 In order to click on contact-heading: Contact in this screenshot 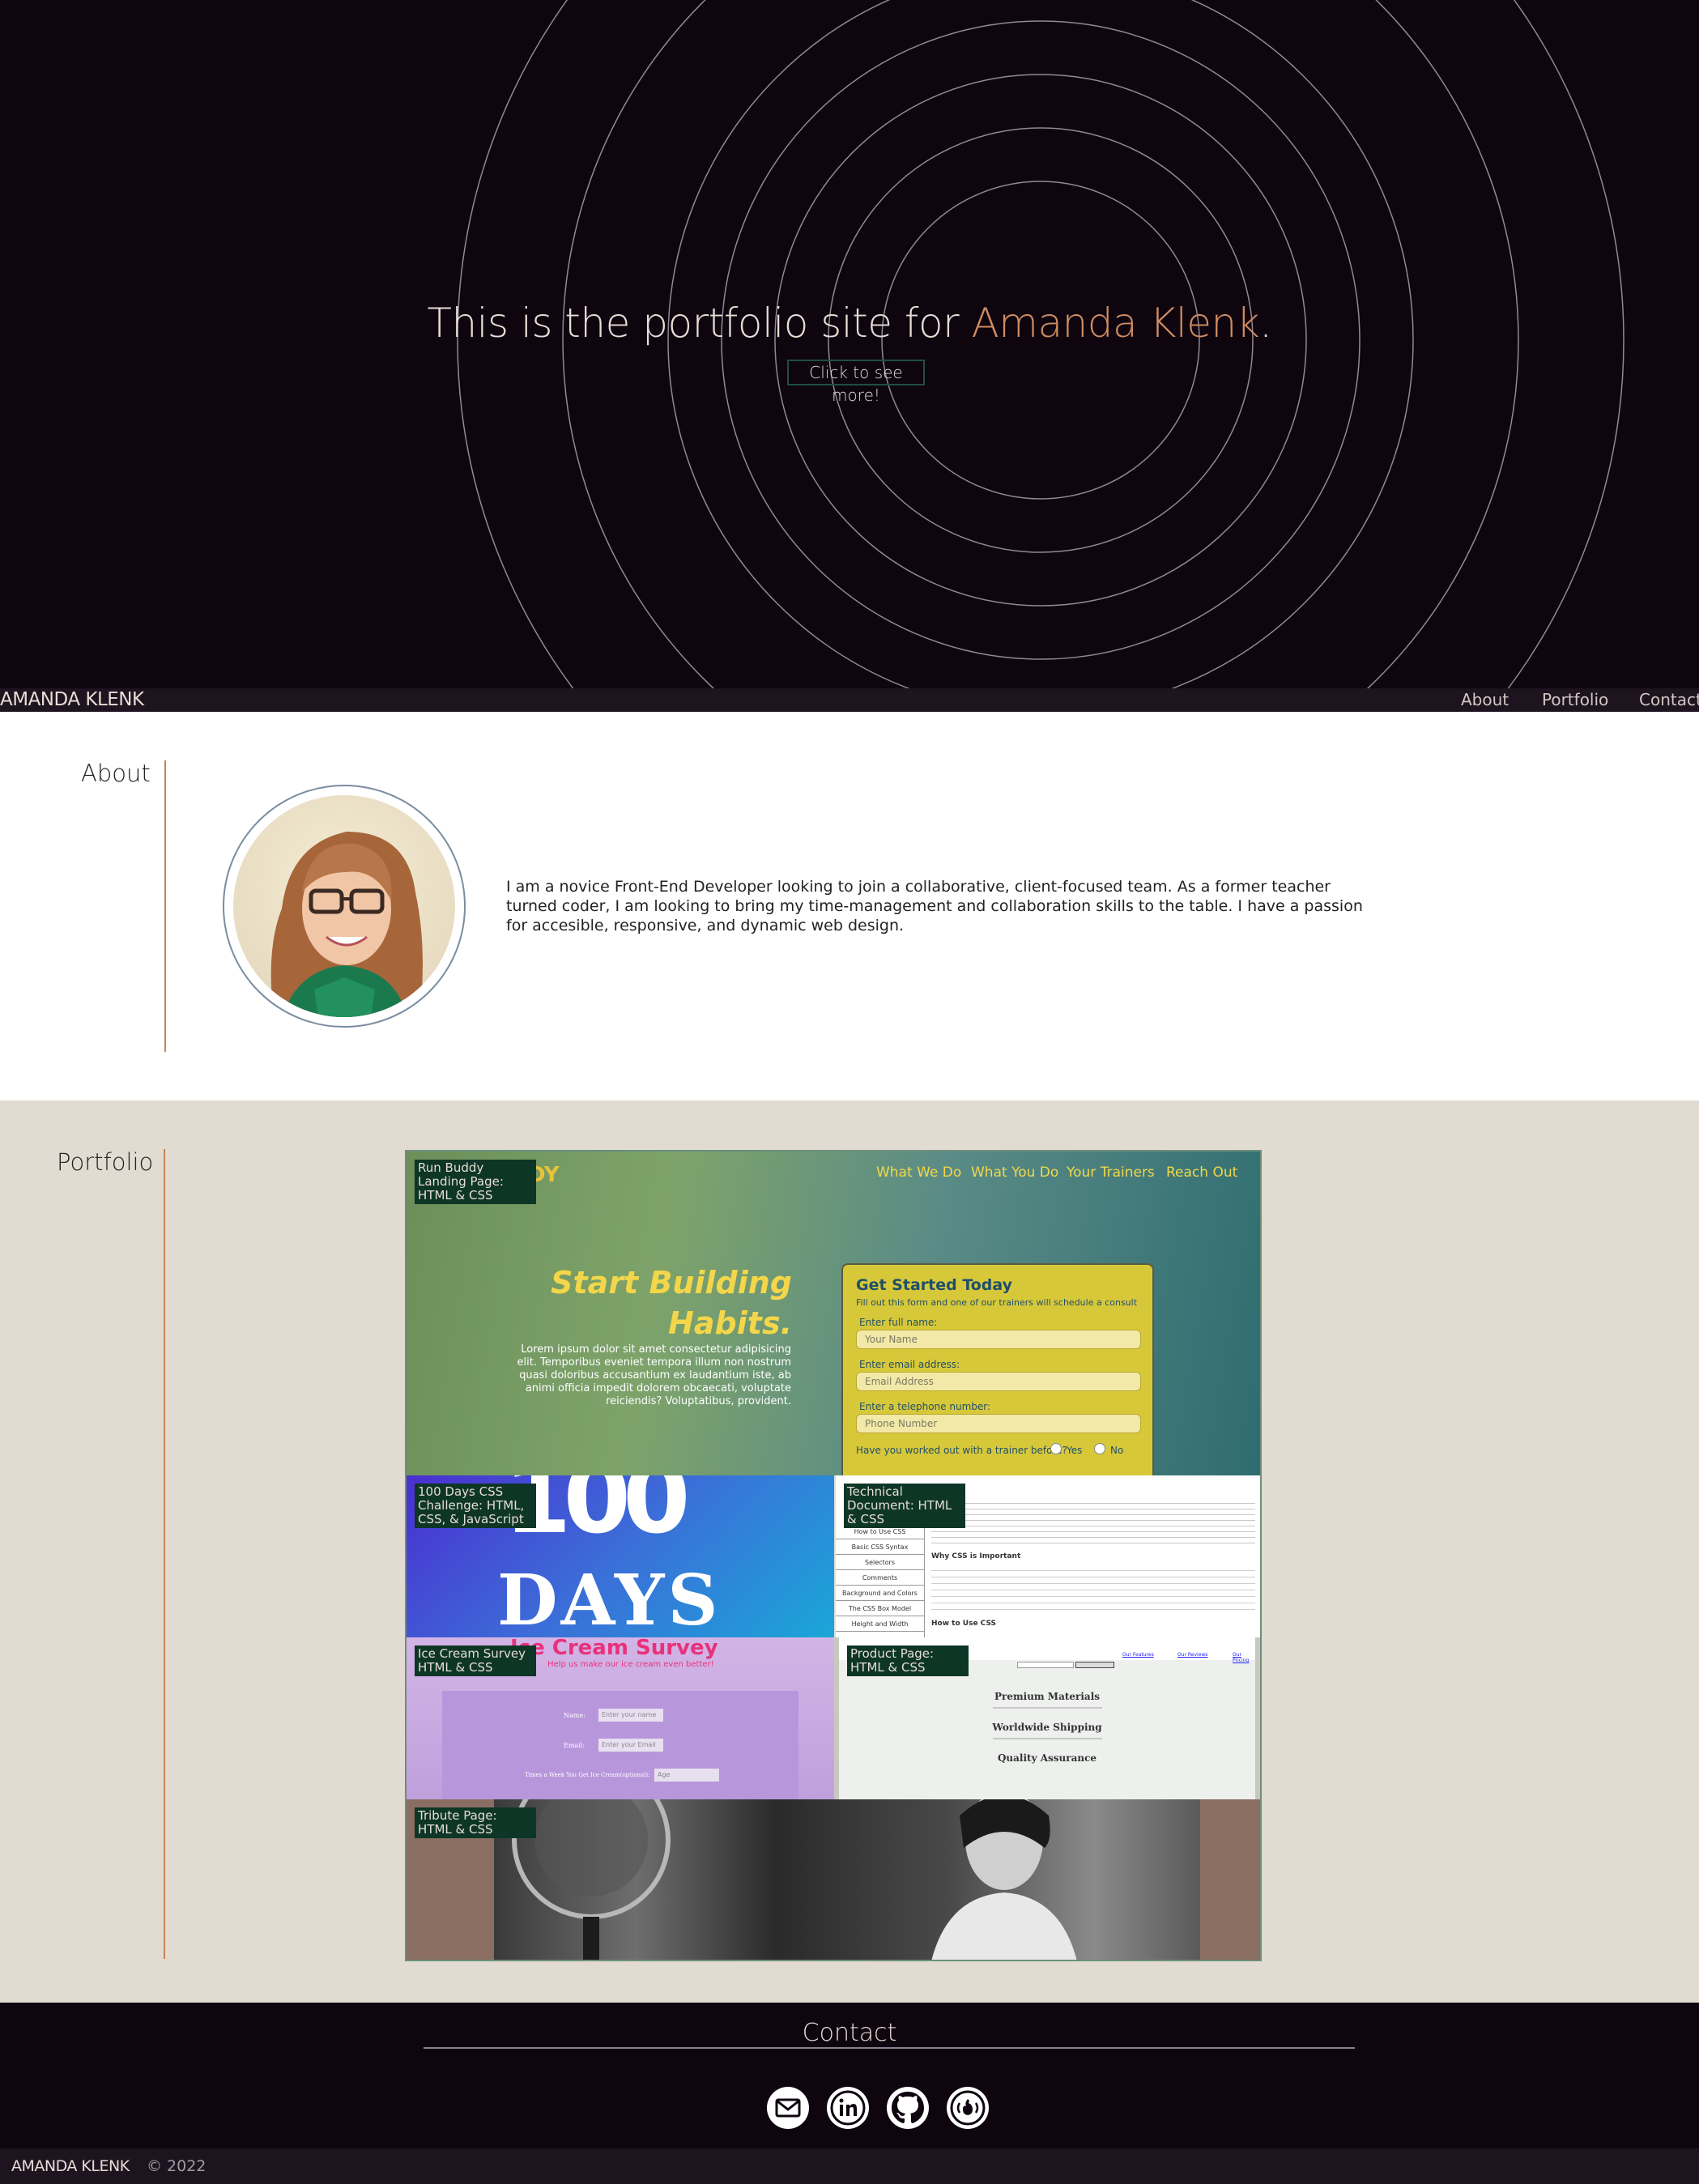, I will do `click(849, 2033)`.